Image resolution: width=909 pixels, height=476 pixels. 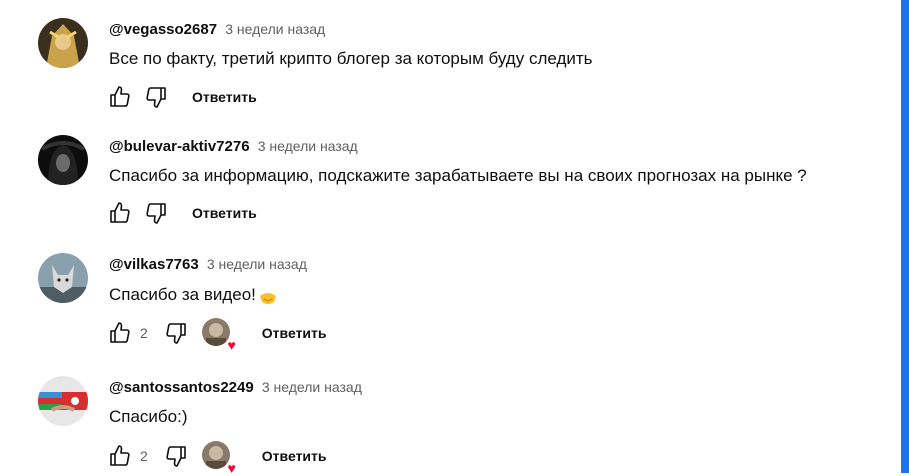 I want to click on wolf-avatar-icon, so click(x=63, y=278).